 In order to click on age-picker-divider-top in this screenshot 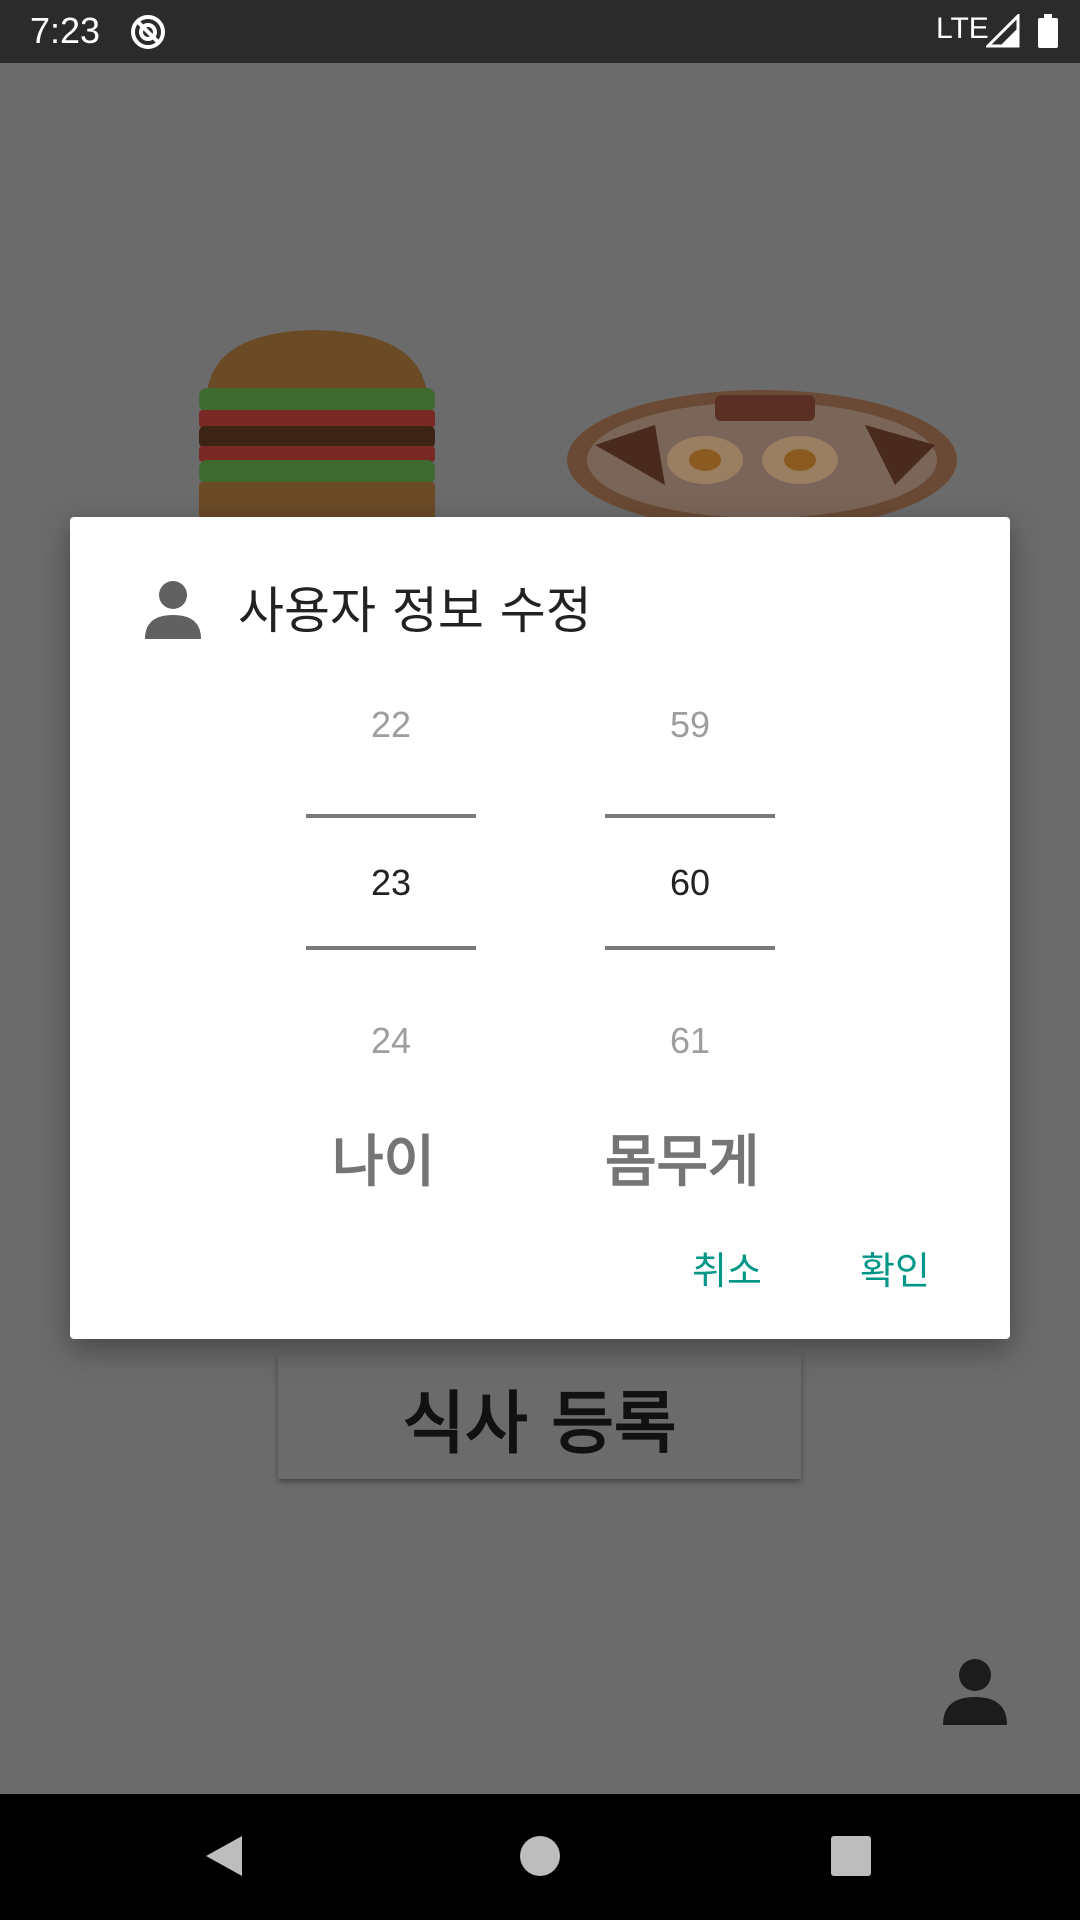, I will do `click(391, 816)`.